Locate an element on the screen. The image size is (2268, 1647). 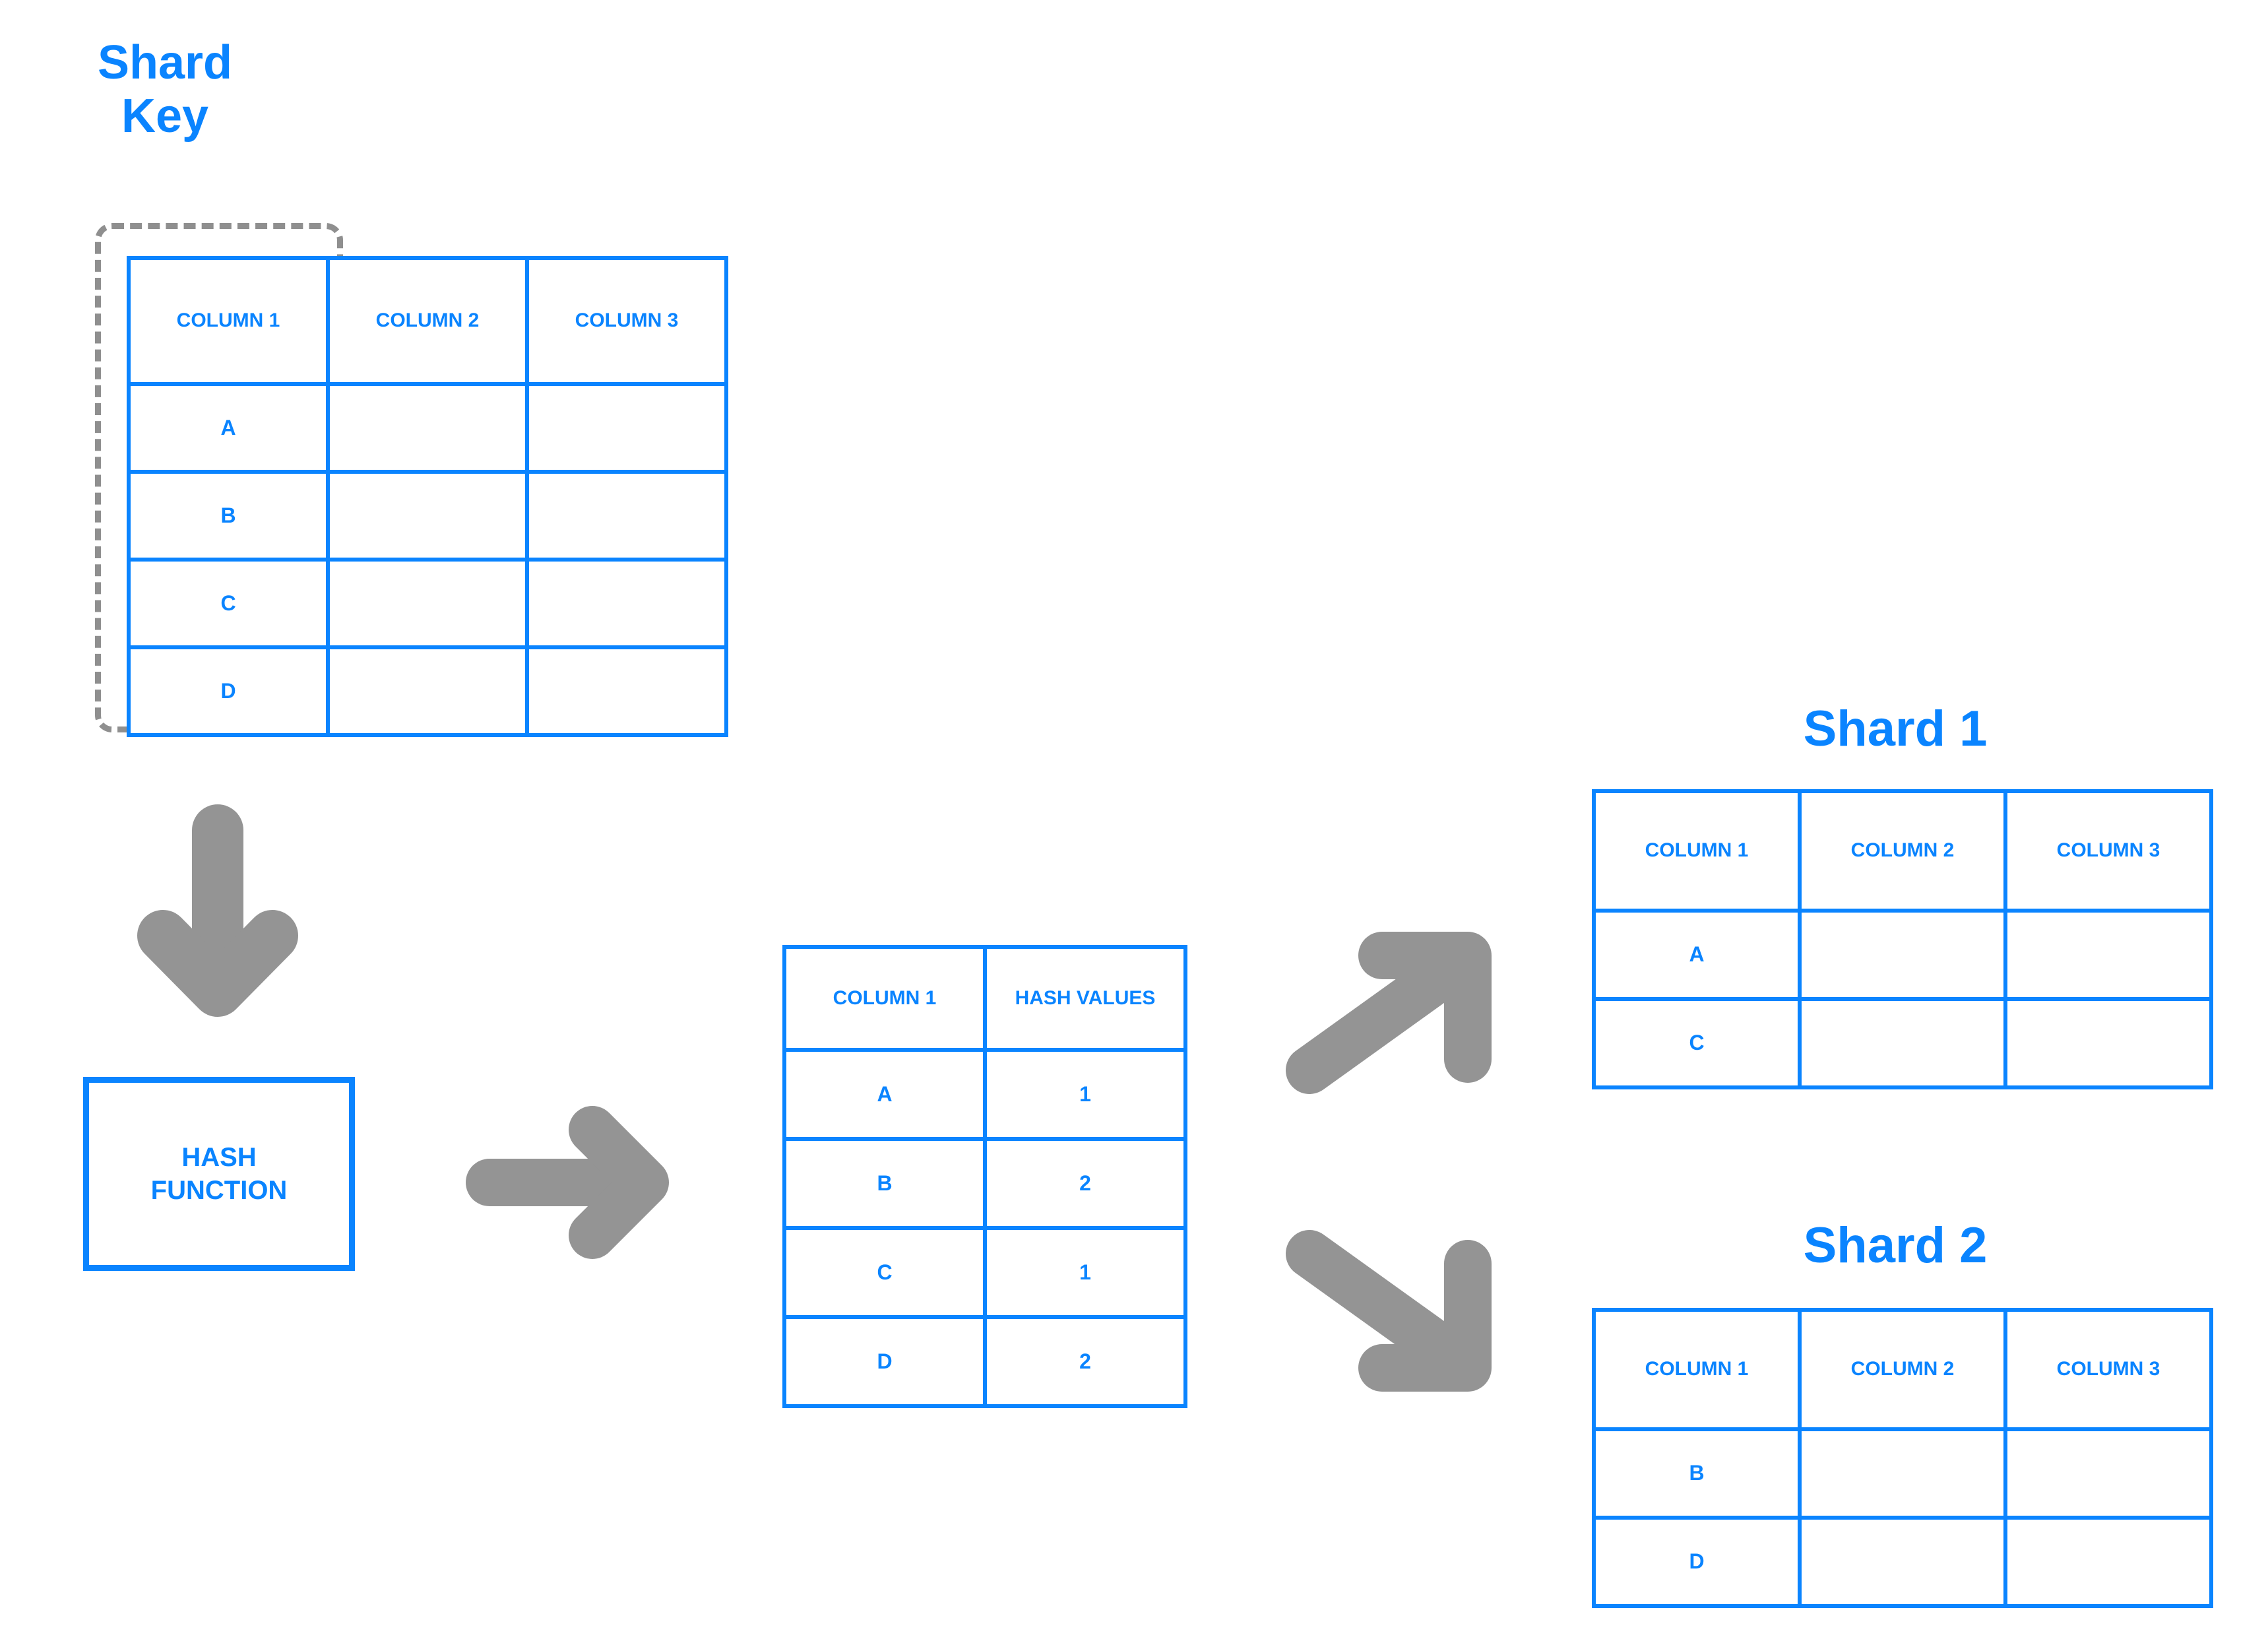
source-cell-r0c1 is located at coordinates (427, 428).